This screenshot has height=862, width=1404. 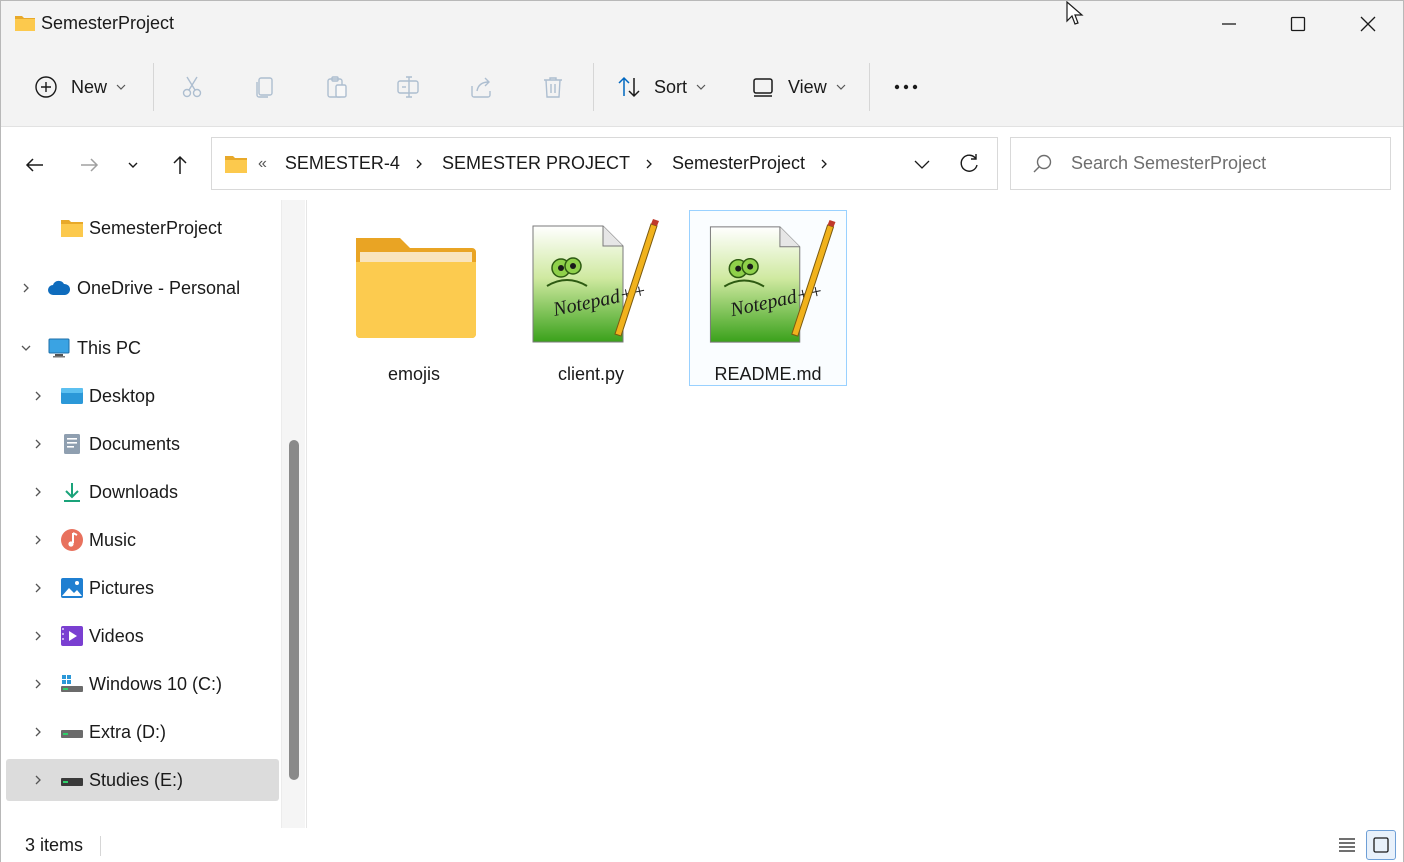 I want to click on arrow-left-icon, so click(x=34, y=165).